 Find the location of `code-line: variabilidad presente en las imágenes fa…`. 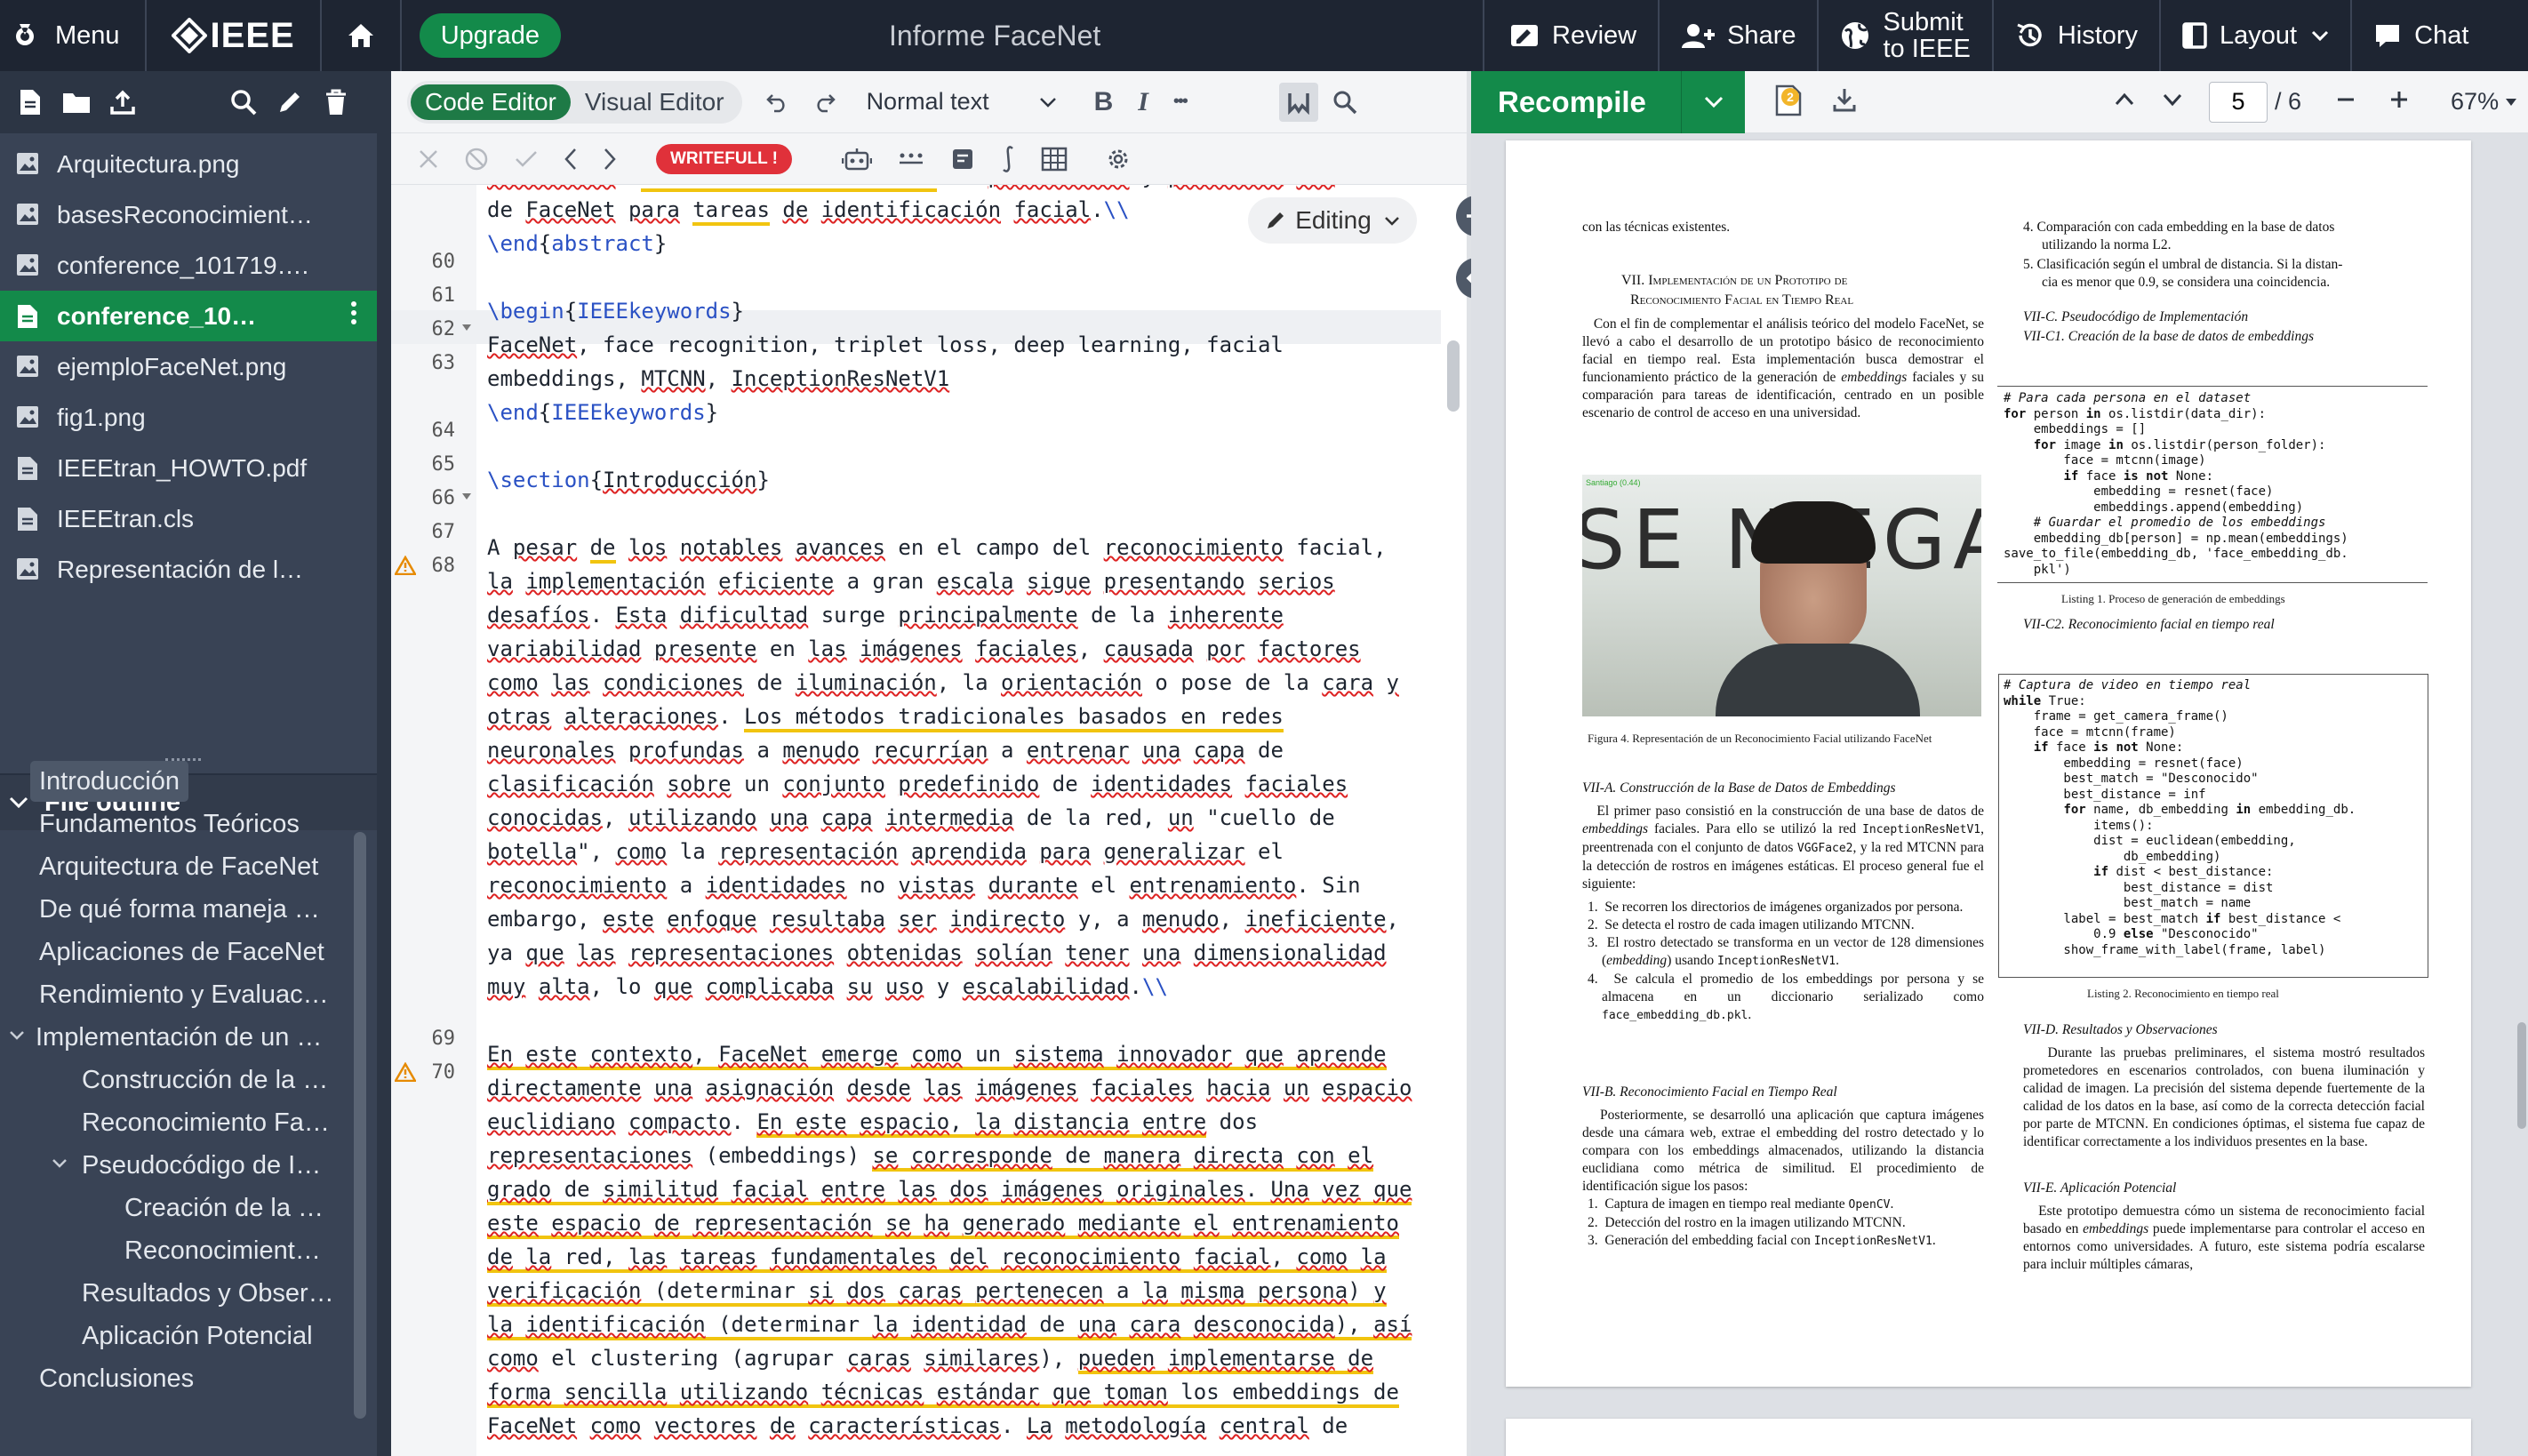

code-line: variabilidad presente en las imágenes fa… is located at coordinates (924, 649).